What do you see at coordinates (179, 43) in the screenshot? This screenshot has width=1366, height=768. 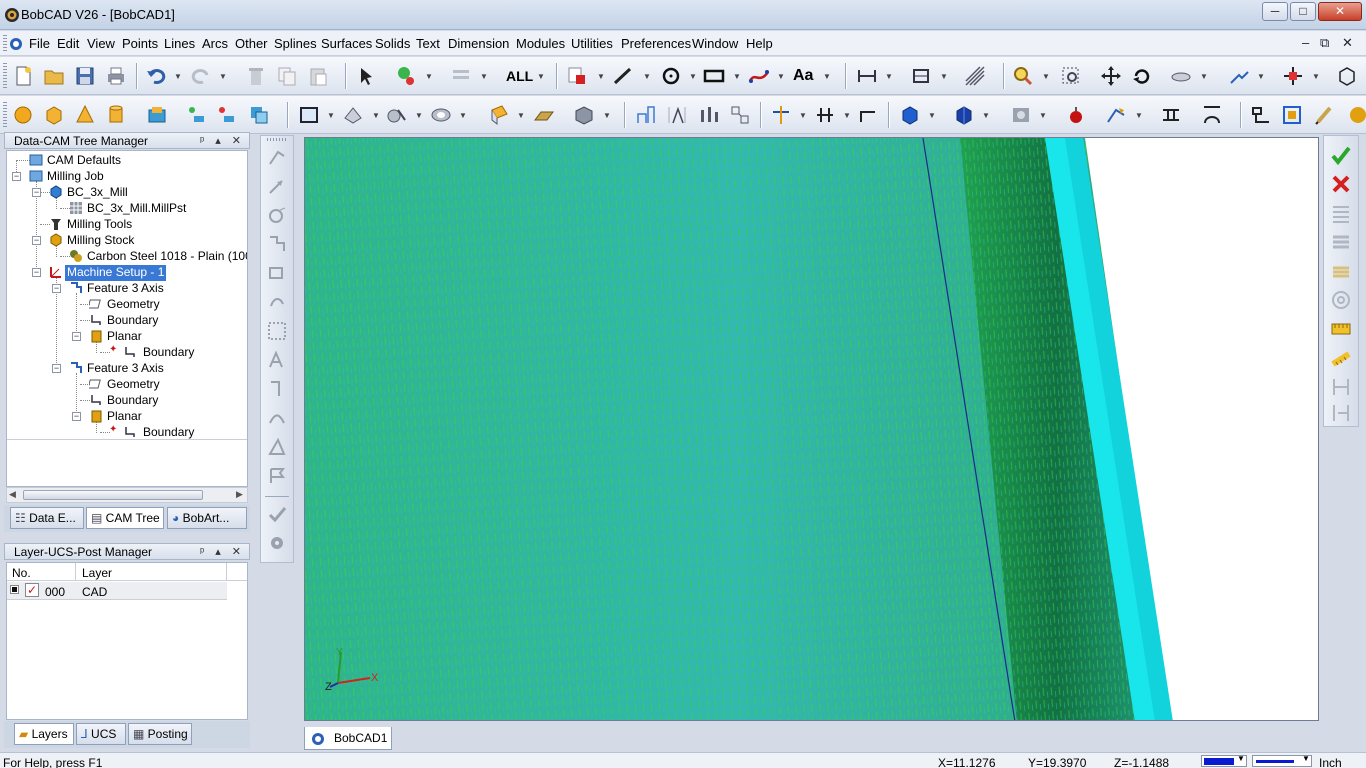 I see `menu-lines: Lines` at bounding box center [179, 43].